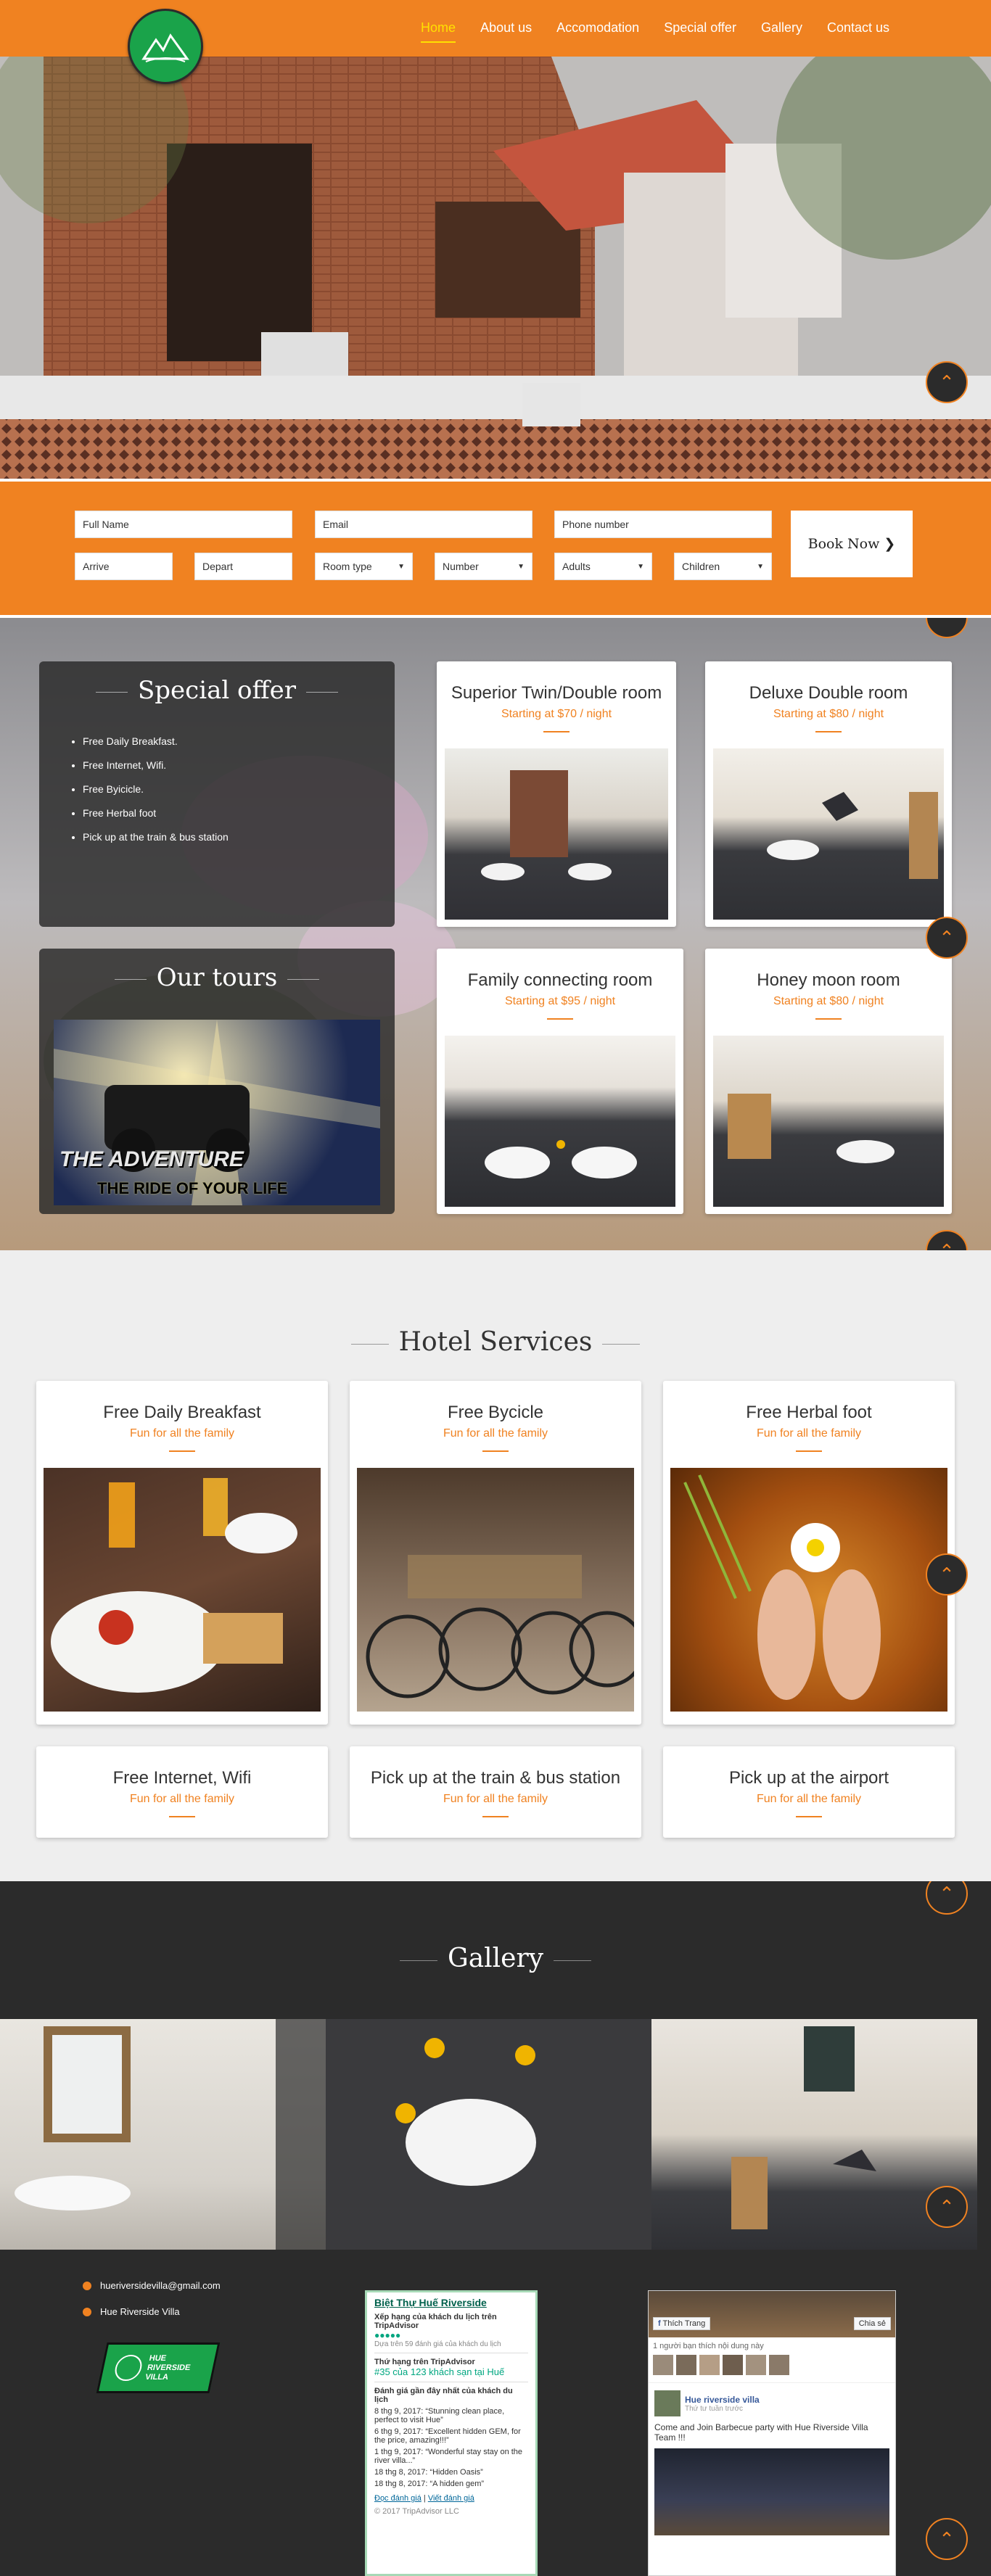 The width and height of the screenshot is (991, 2576). I want to click on nav-gallery: Gallery, so click(781, 31).